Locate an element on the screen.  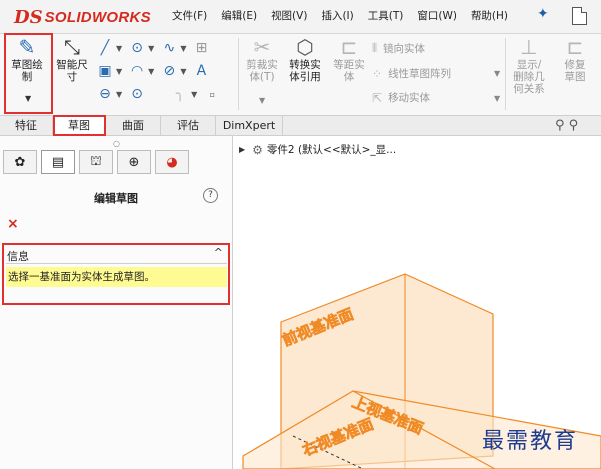
command-tabs: 特征 草图 曲面 评估 DimXpert is located at coordinates (300, 126).